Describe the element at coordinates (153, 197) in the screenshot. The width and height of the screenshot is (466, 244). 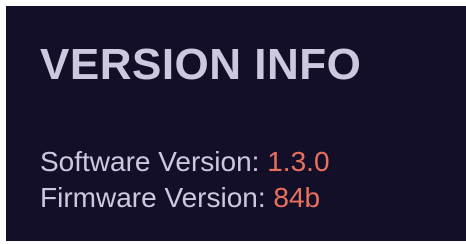
I see `firmware-version-label: Firmware Version:` at that location.